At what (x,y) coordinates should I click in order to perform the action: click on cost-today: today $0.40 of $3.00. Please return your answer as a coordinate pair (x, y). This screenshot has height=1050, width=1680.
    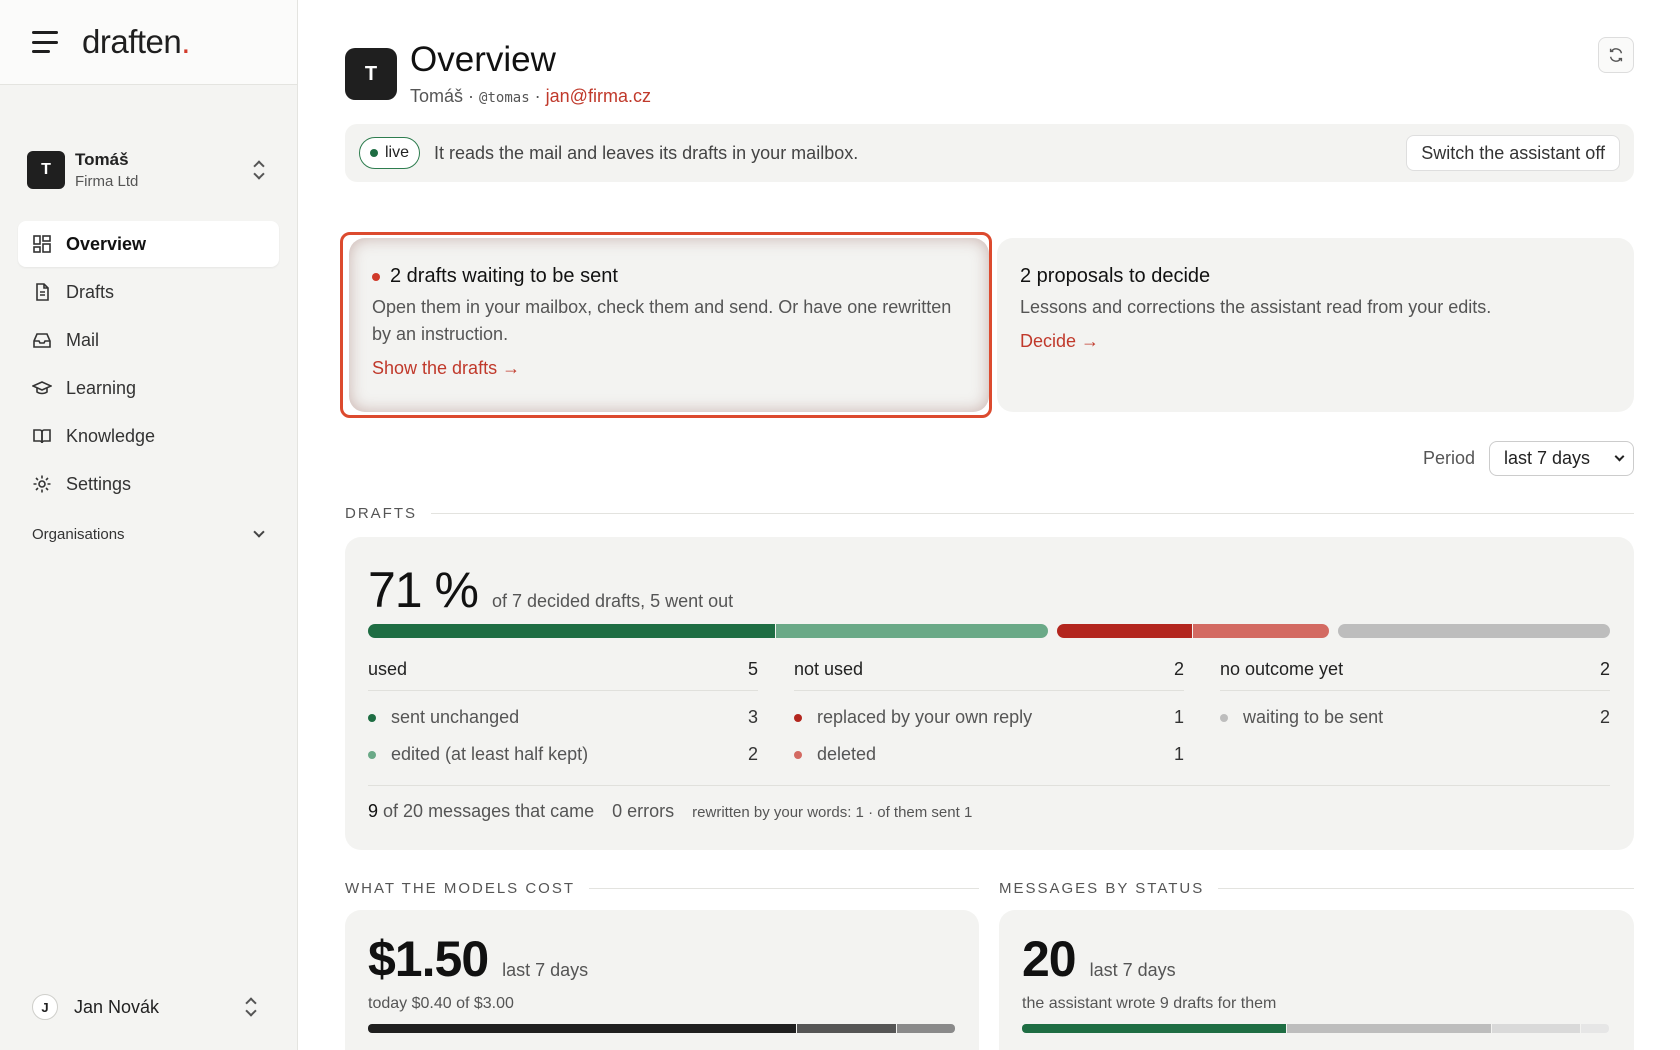
    Looking at the image, I should click on (441, 1003).